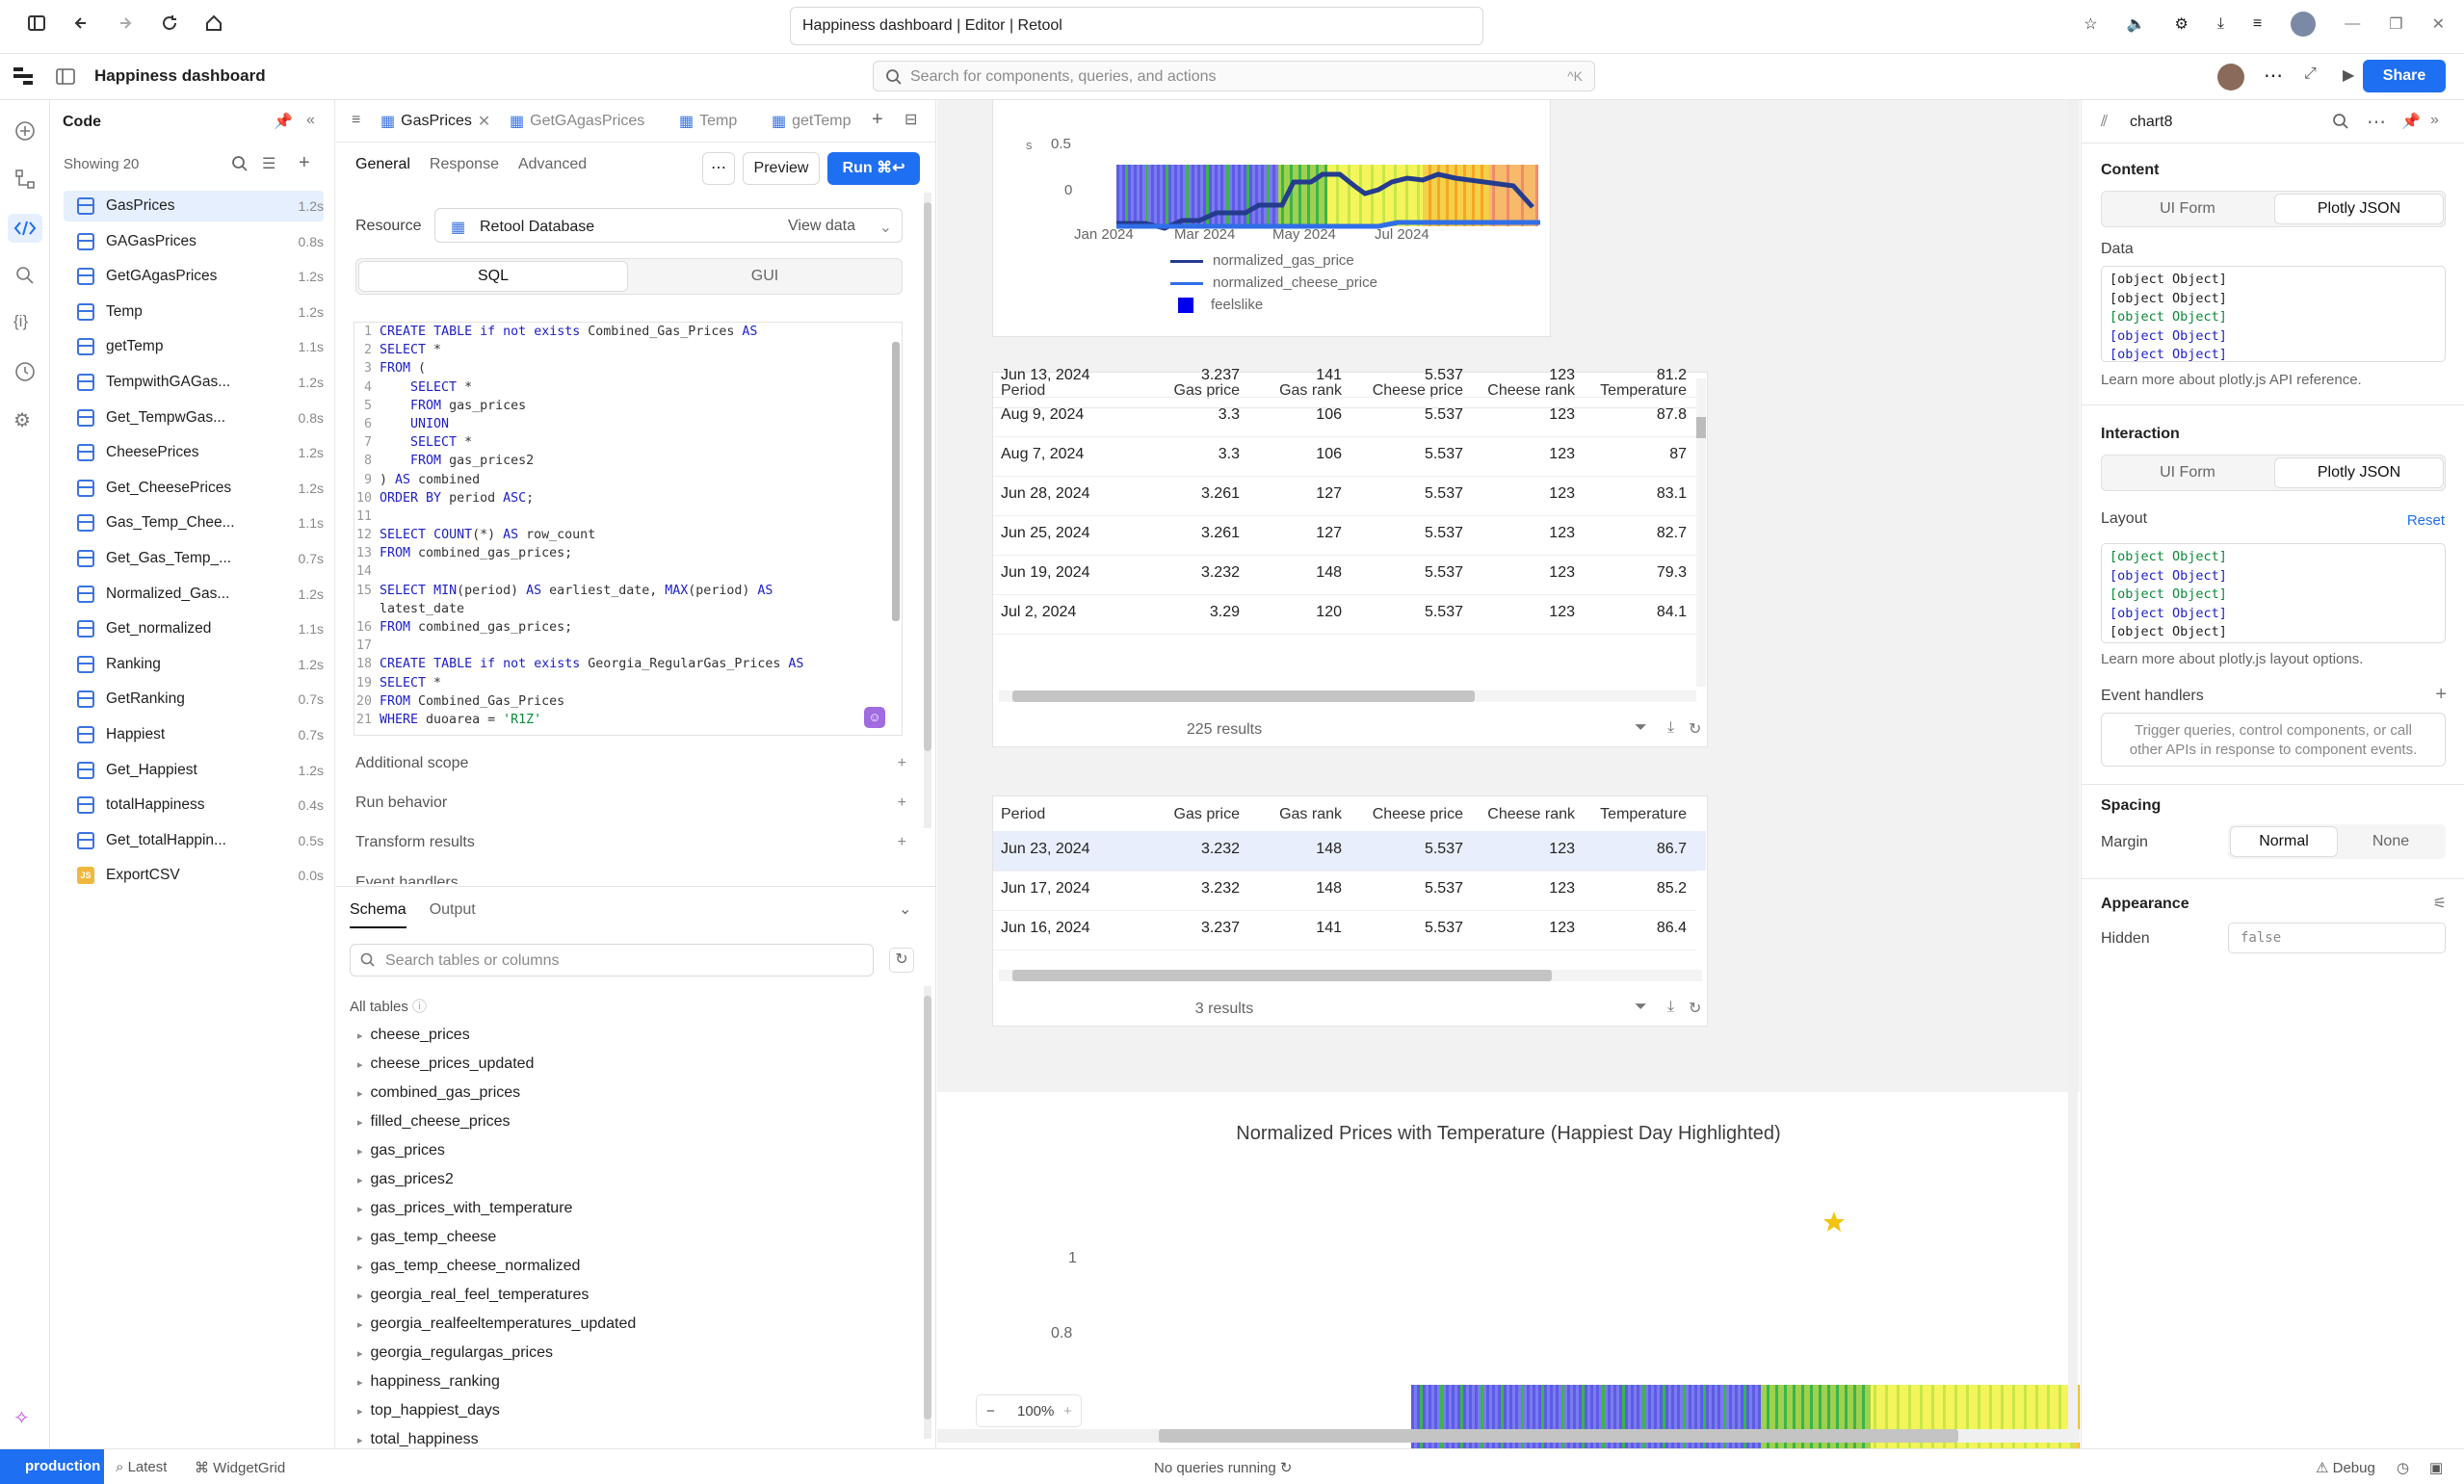 This screenshot has width=2464, height=1484. Describe the element at coordinates (2434, 120) in the screenshot. I see `collapse-right-icon: »` at that location.